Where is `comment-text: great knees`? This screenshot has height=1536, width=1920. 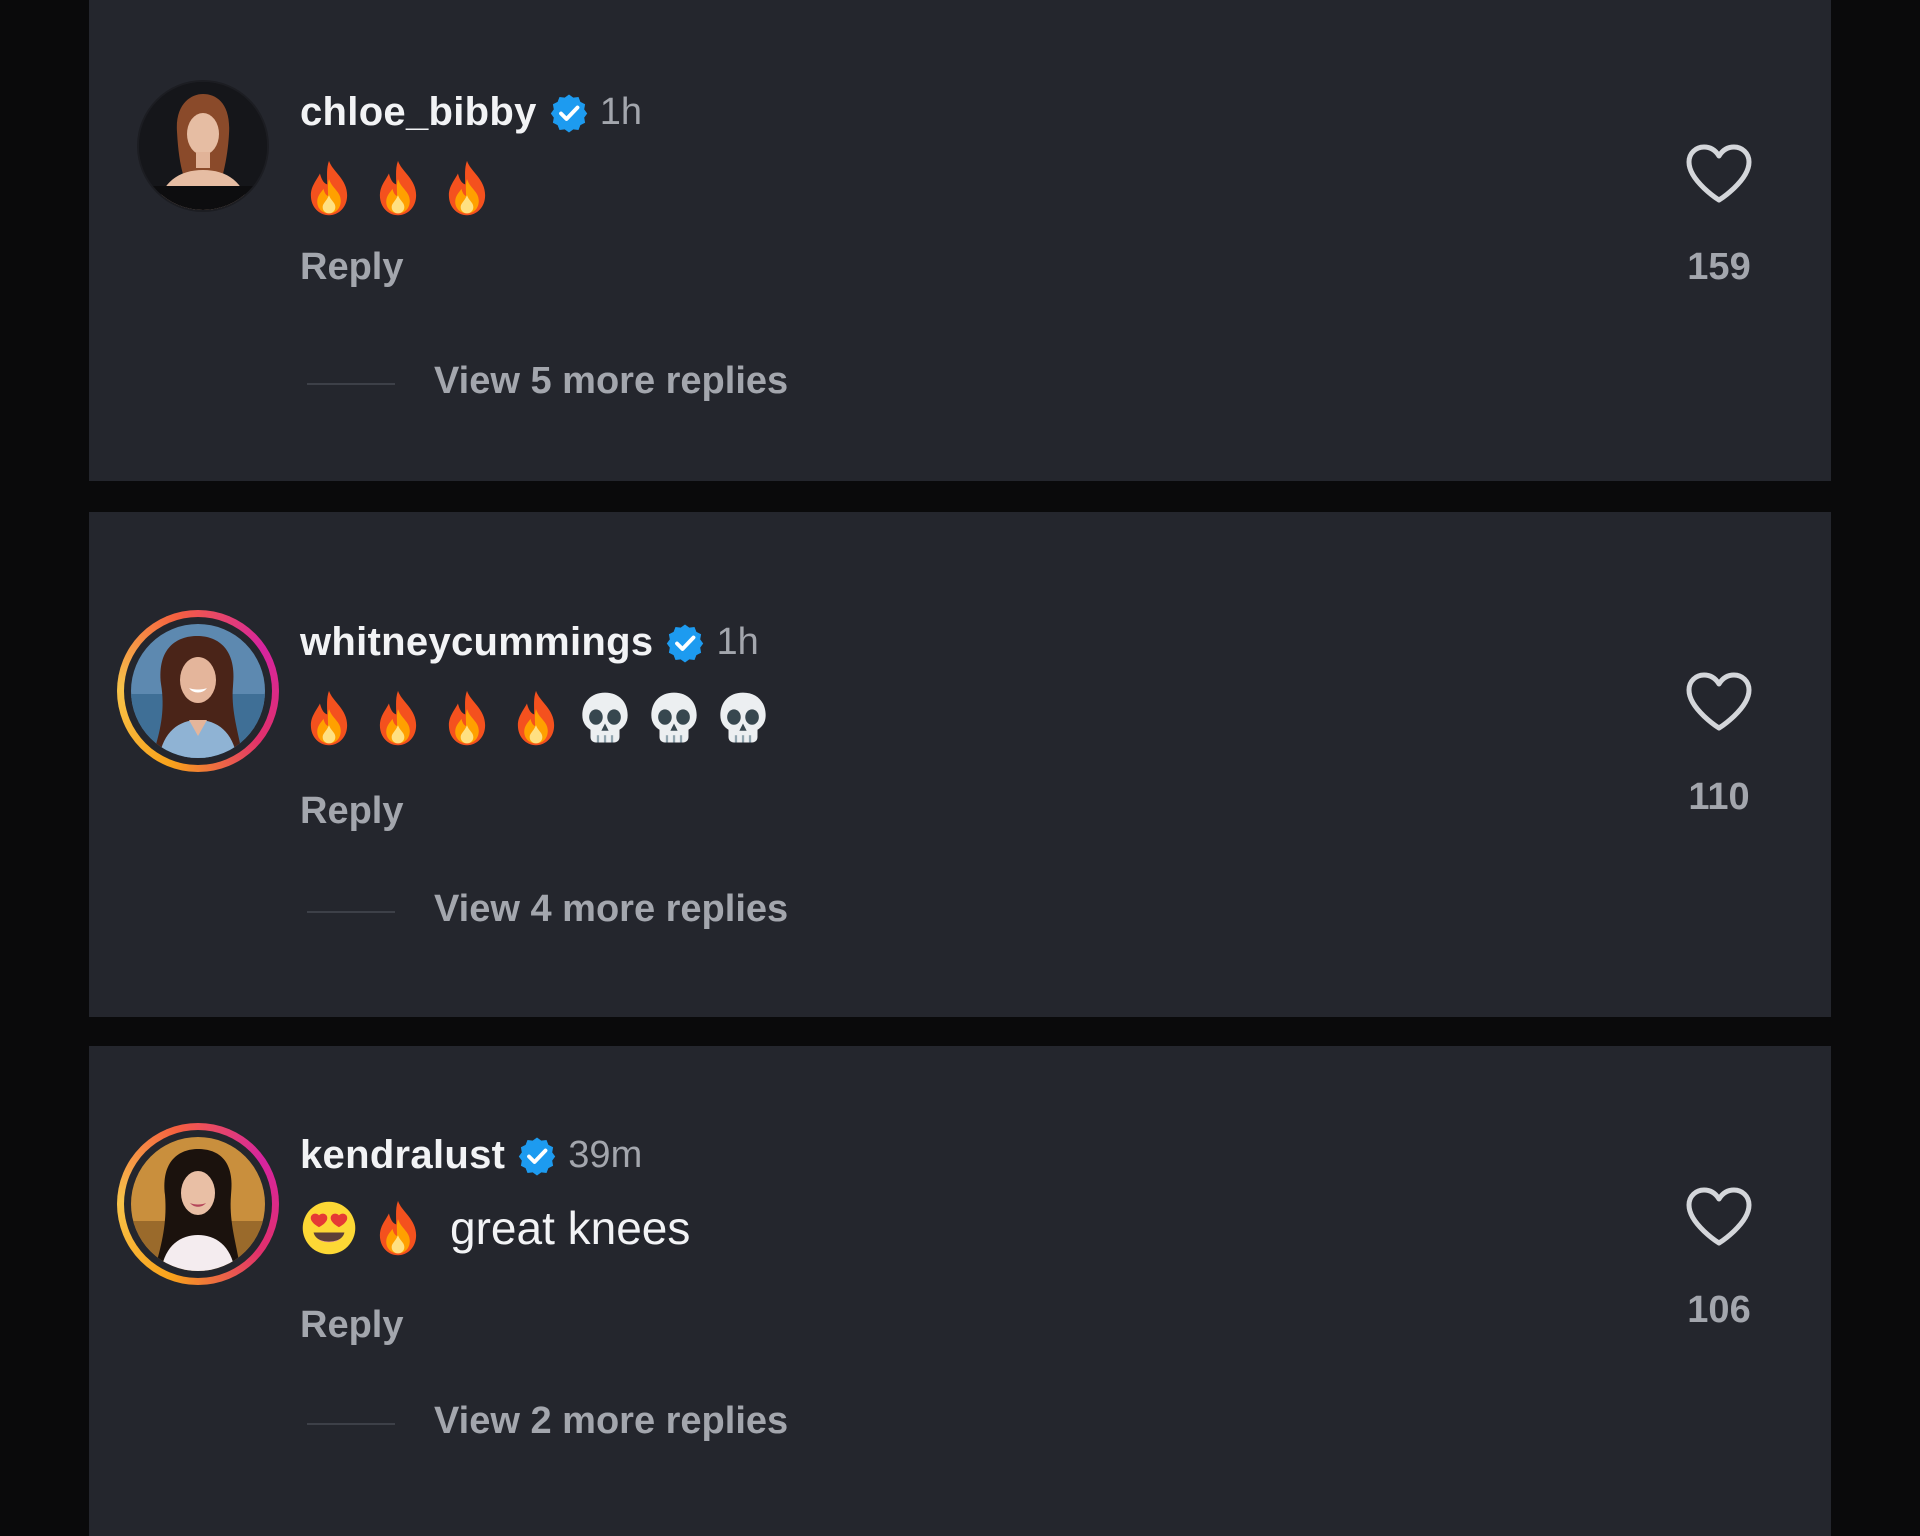 comment-text: great knees is located at coordinates (495, 1228).